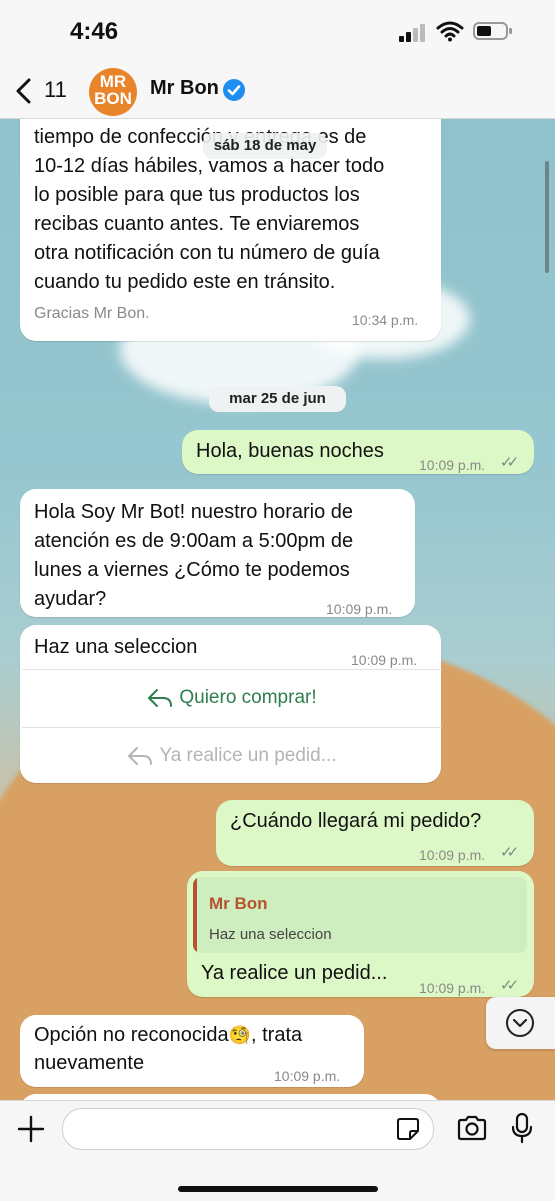 The width and height of the screenshot is (555, 1201). What do you see at coordinates (290, 451) in the screenshot?
I see `message-text: Hola, buenas noches` at bounding box center [290, 451].